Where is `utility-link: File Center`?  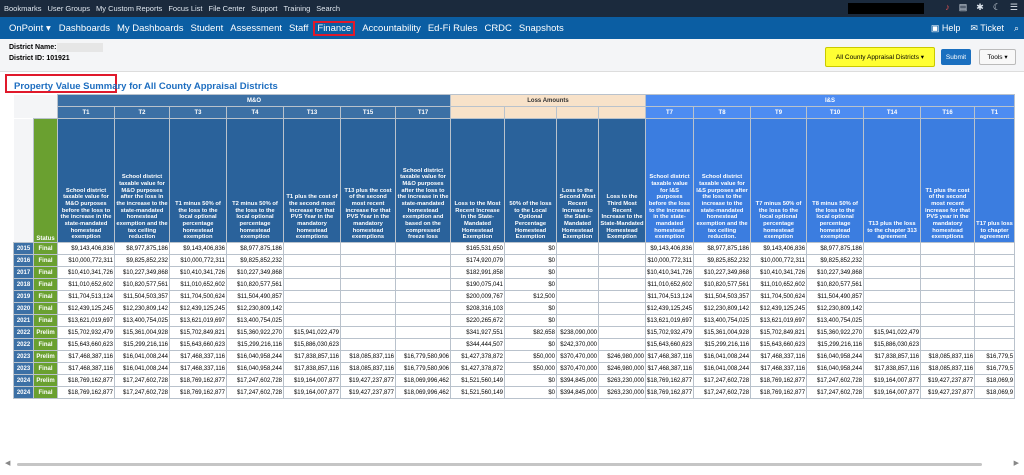
utility-link: File Center is located at coordinates (227, 8).